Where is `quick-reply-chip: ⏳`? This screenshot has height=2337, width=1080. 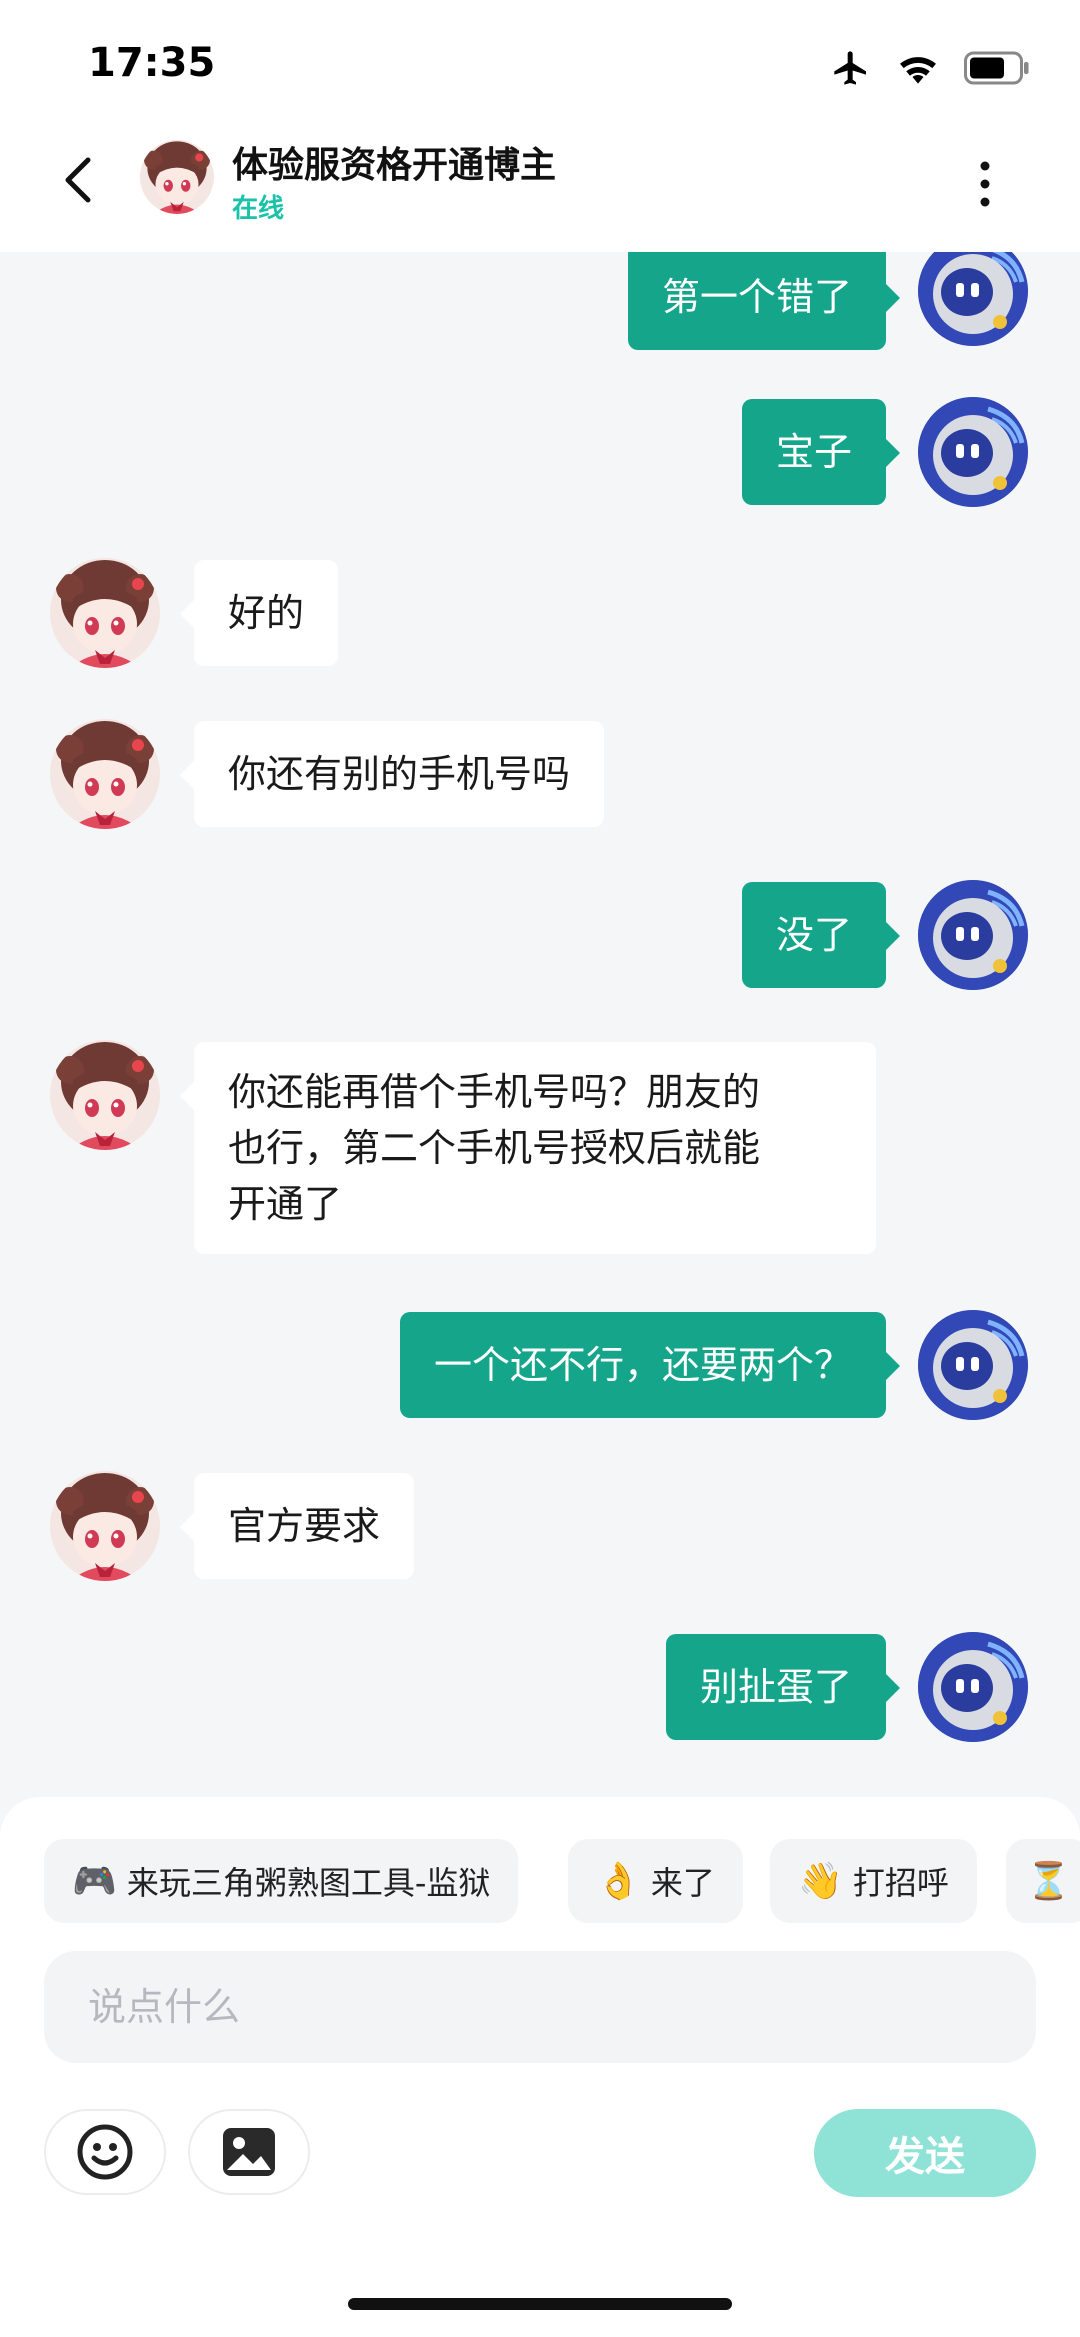 quick-reply-chip: ⏳ is located at coordinates (1043, 1881).